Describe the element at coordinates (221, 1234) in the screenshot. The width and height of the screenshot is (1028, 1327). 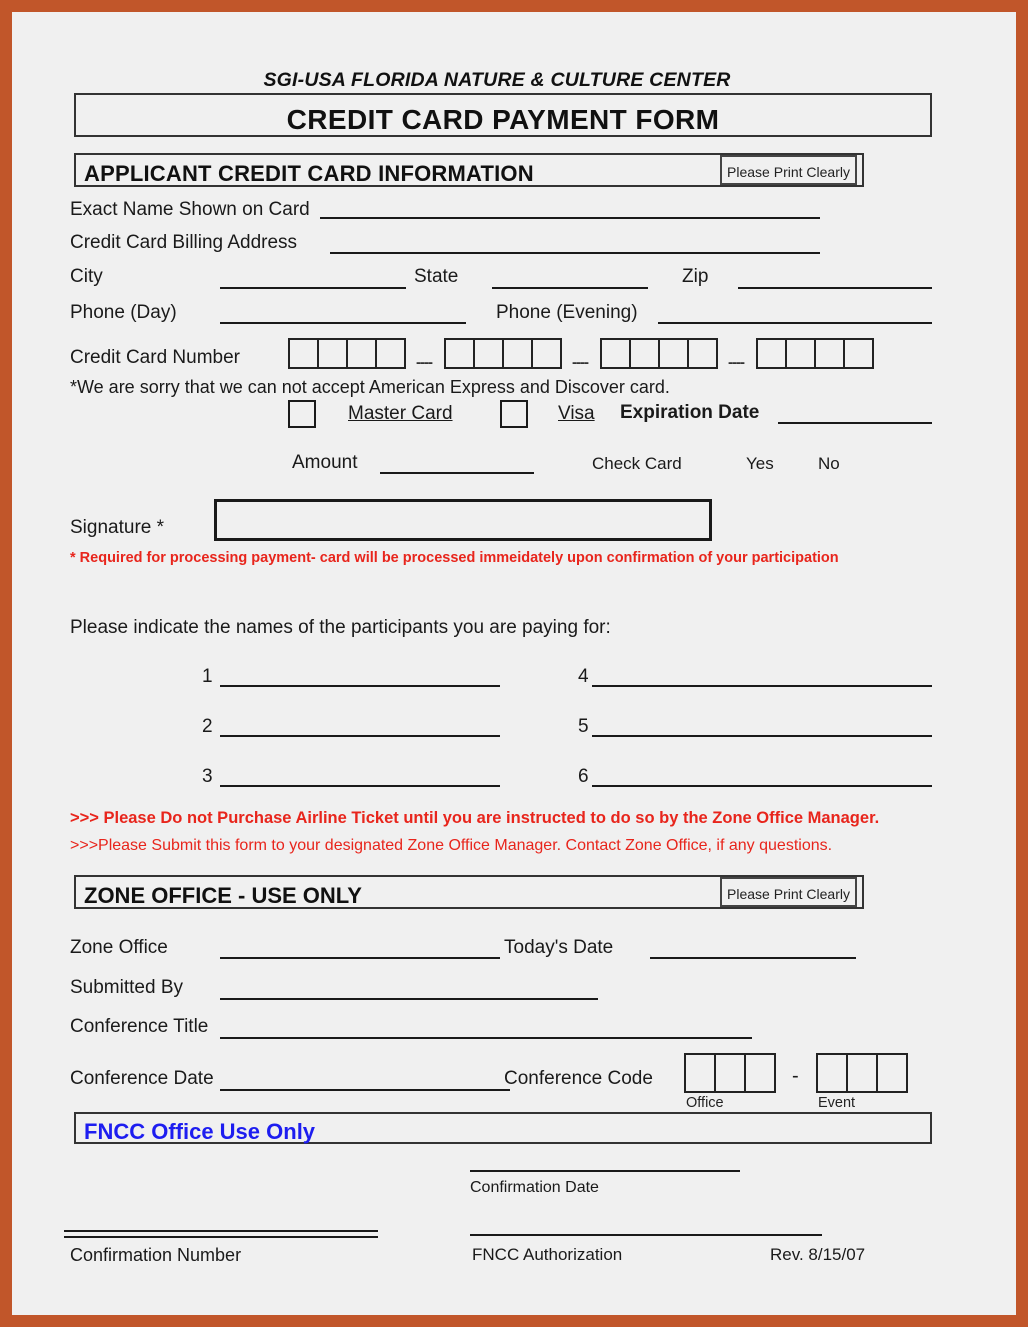
I see `confirmation-number-input` at that location.